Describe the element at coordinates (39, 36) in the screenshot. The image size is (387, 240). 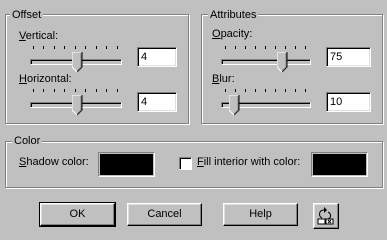
I see `vertical-label: Vertical:` at that location.